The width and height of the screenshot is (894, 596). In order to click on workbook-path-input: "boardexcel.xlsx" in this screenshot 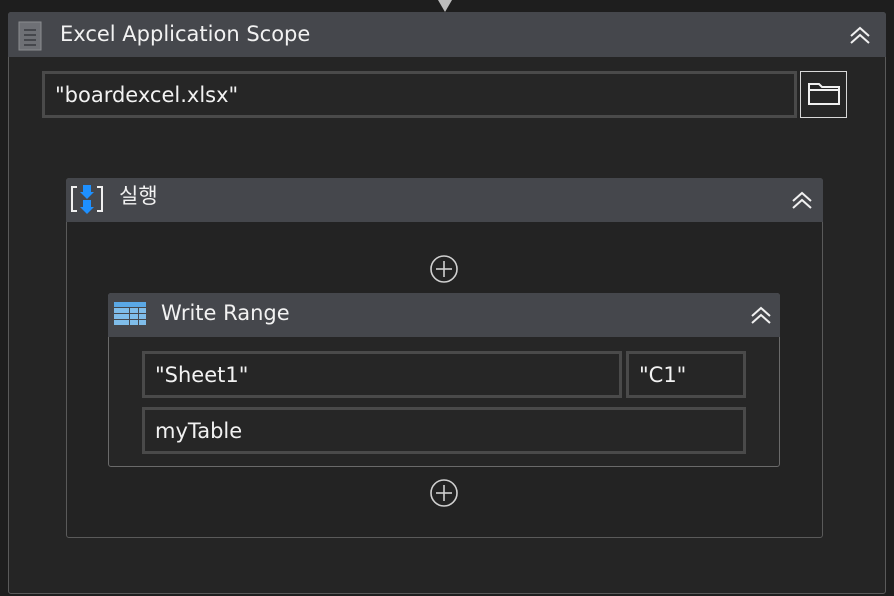, I will do `click(419, 94)`.